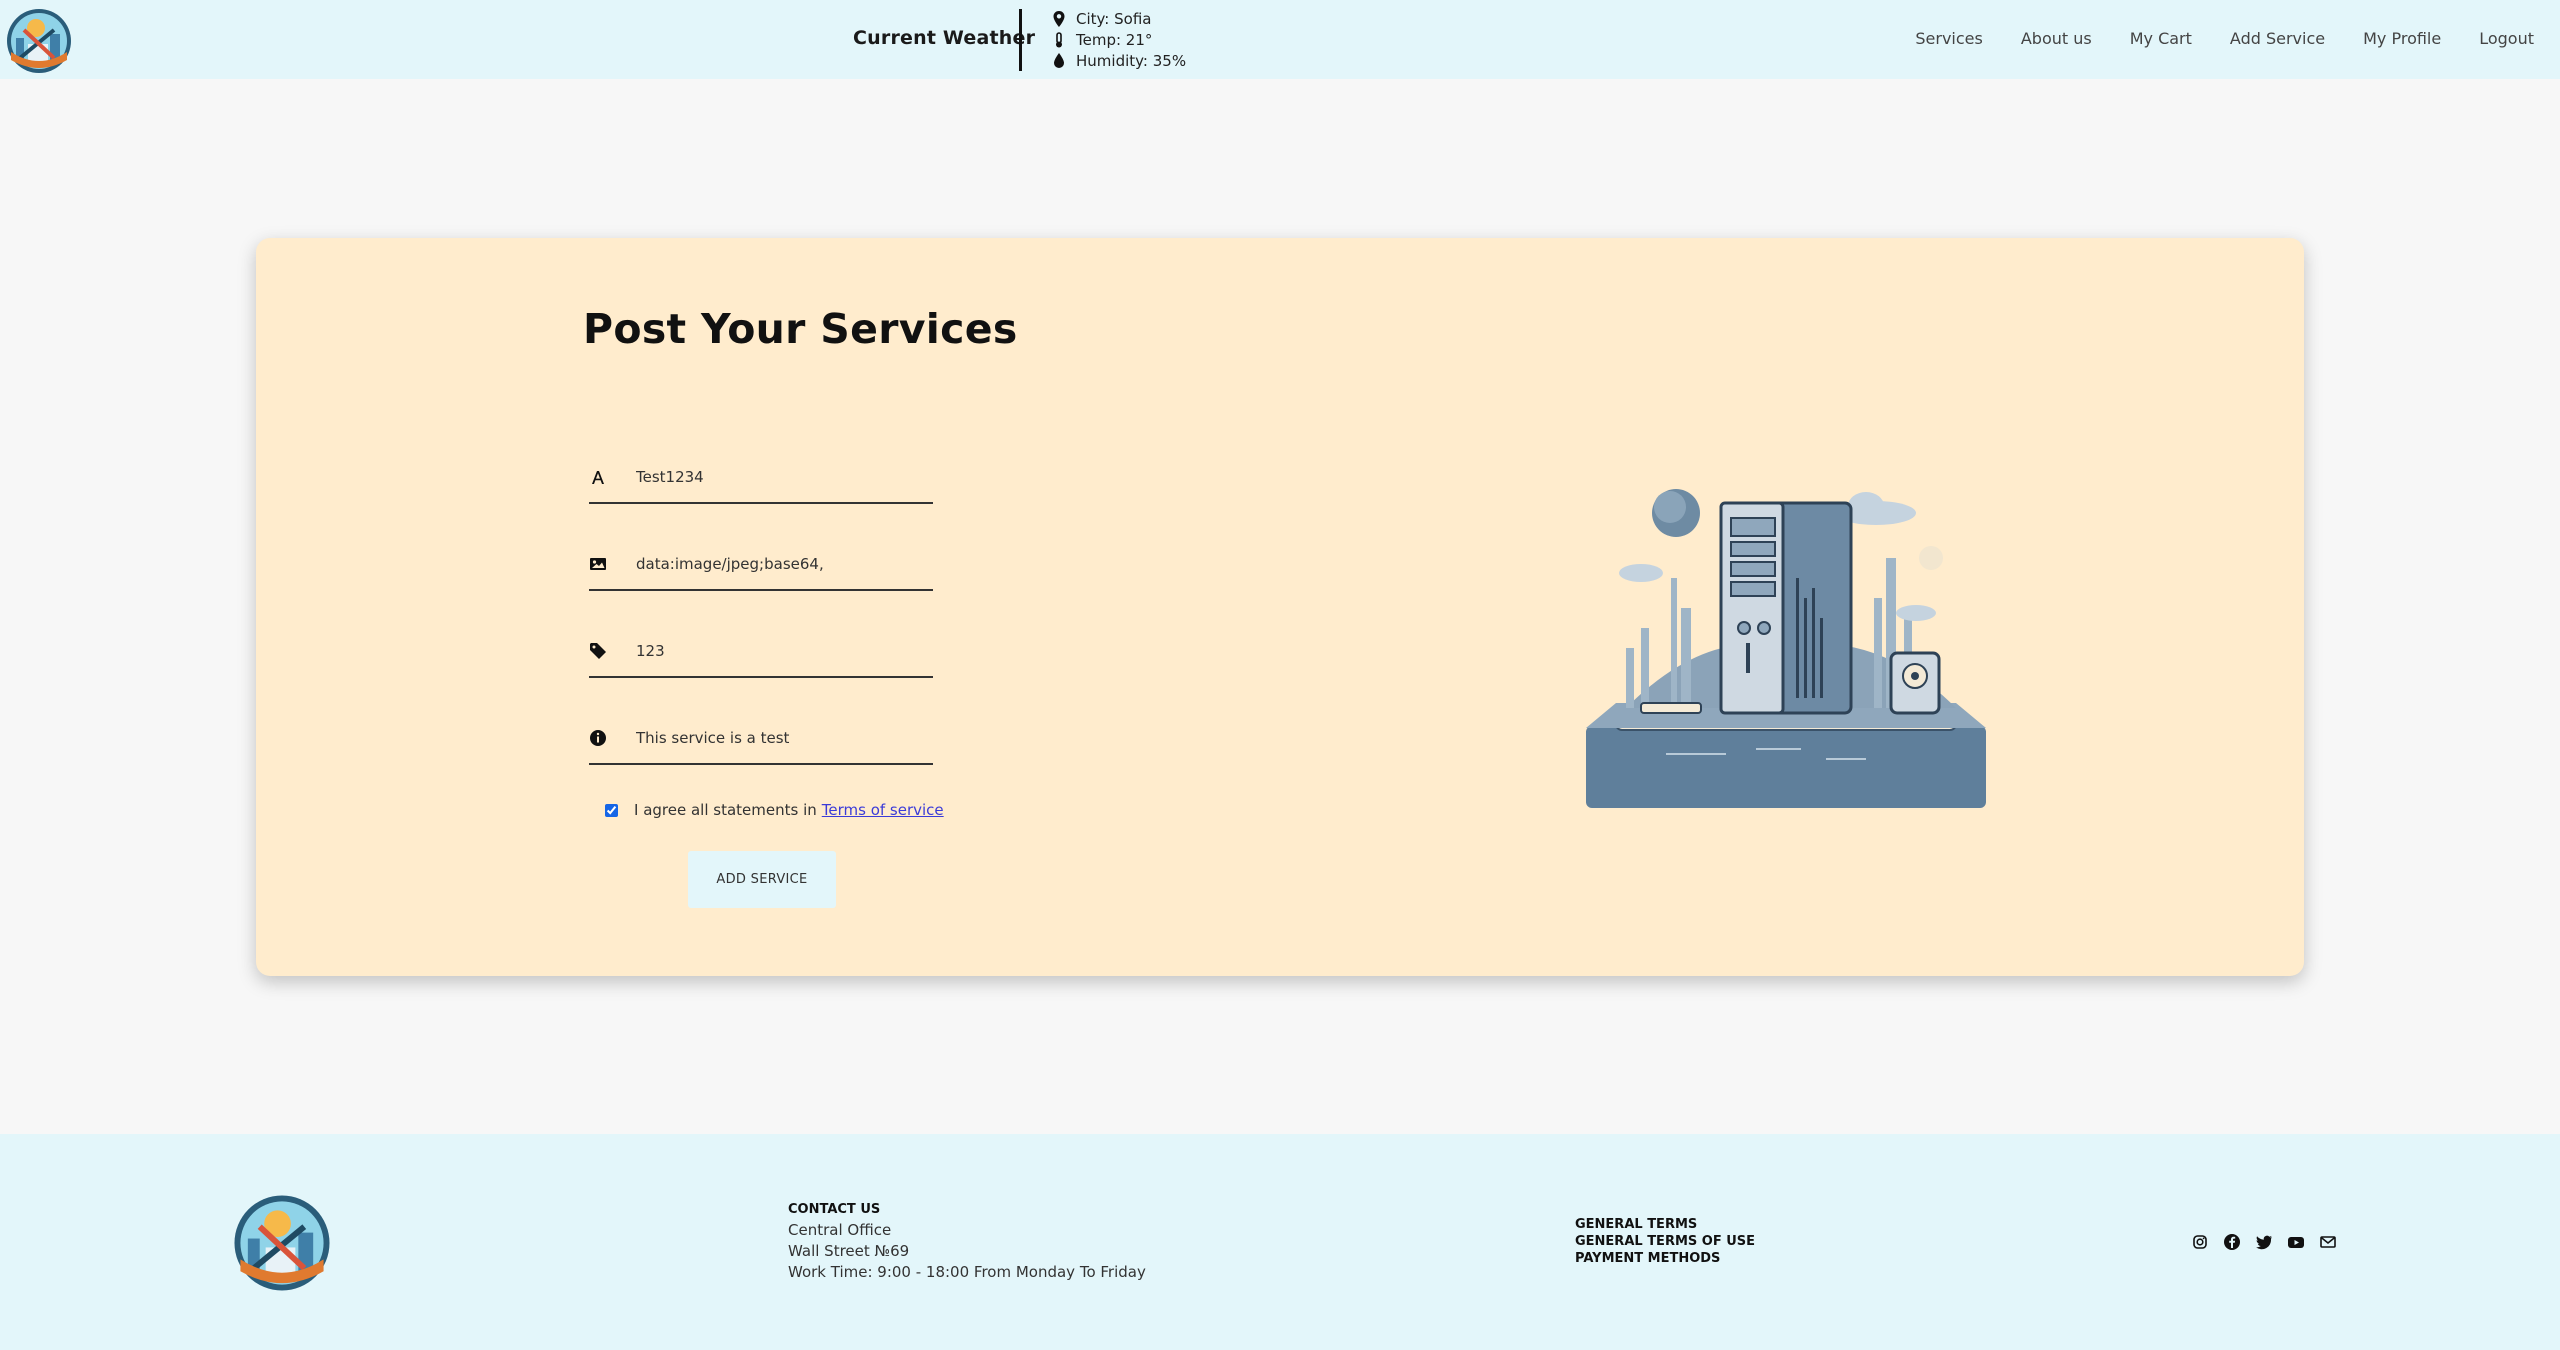 This screenshot has width=2560, height=1350. Describe the element at coordinates (1665, 1258) in the screenshot. I see `payment-methods-link: PAYMENT METHODS` at that location.